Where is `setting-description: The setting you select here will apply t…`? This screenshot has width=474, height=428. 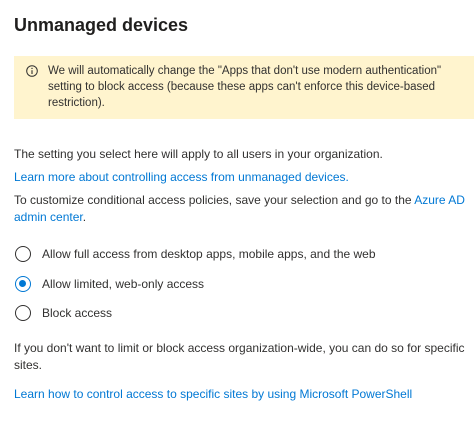
setting-description: The setting you select here will apply t… is located at coordinates (198, 154).